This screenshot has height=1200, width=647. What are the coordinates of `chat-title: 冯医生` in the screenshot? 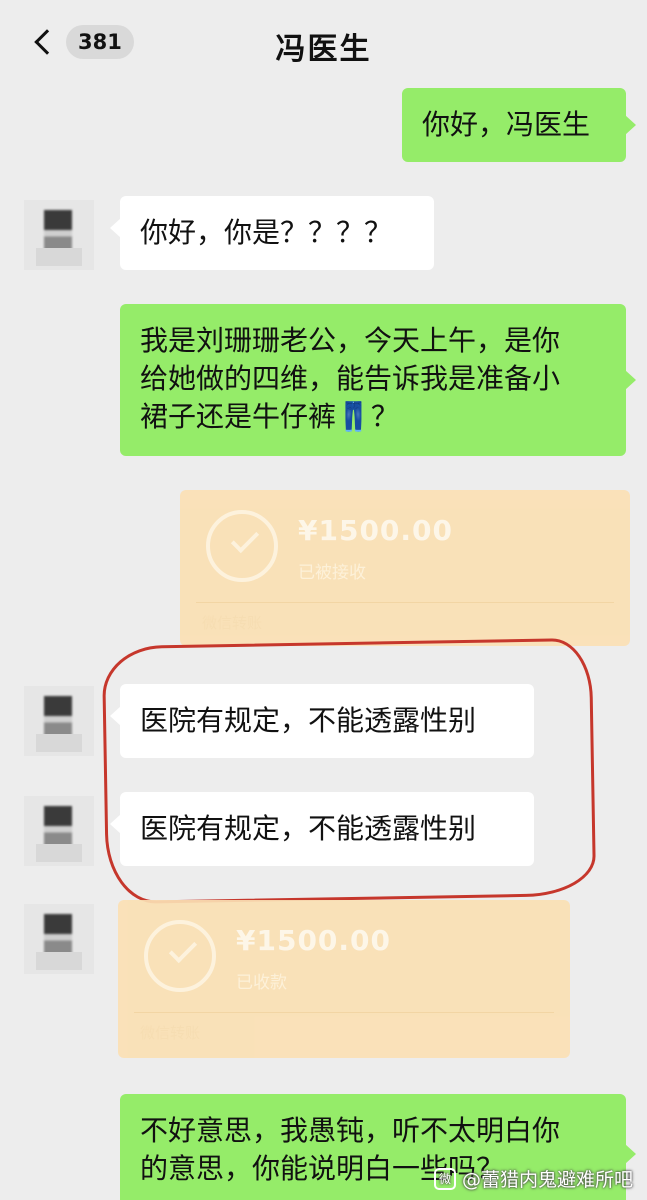 It's located at (323, 49).